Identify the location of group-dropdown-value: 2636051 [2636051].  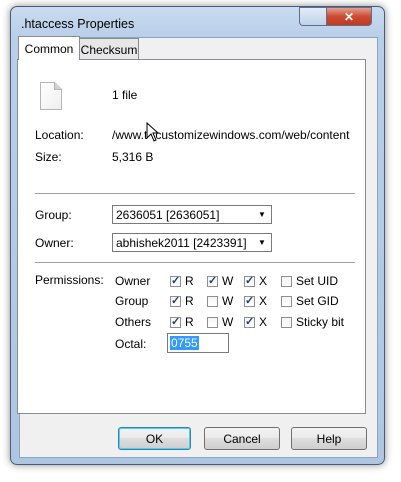
(168, 215).